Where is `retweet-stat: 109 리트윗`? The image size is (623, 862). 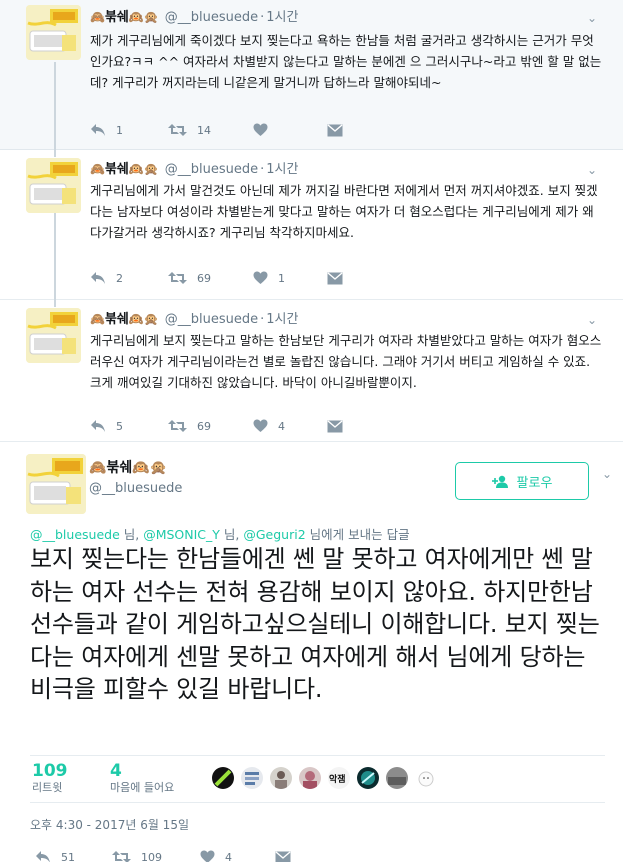 retweet-stat: 109 리트윗 is located at coordinates (50, 778).